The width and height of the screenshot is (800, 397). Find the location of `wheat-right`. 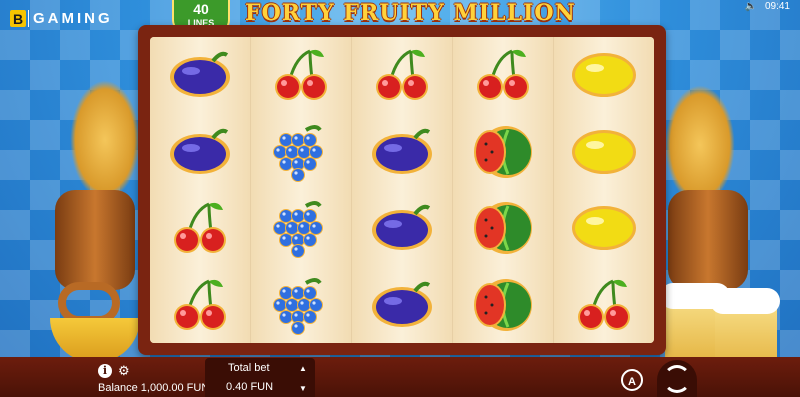

wheat-right is located at coordinates (700, 145).